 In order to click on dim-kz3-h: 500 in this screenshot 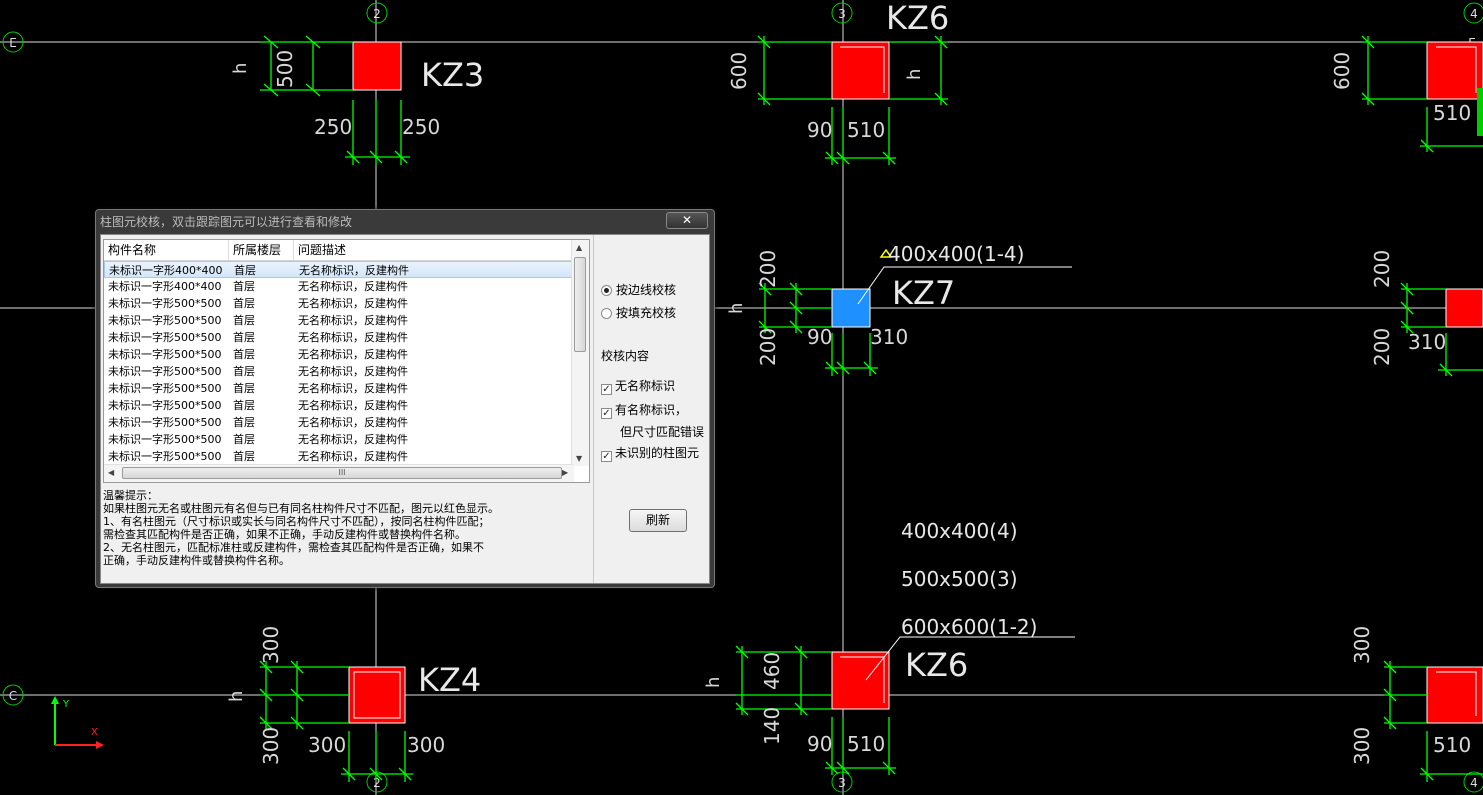, I will do `click(285, 69)`.